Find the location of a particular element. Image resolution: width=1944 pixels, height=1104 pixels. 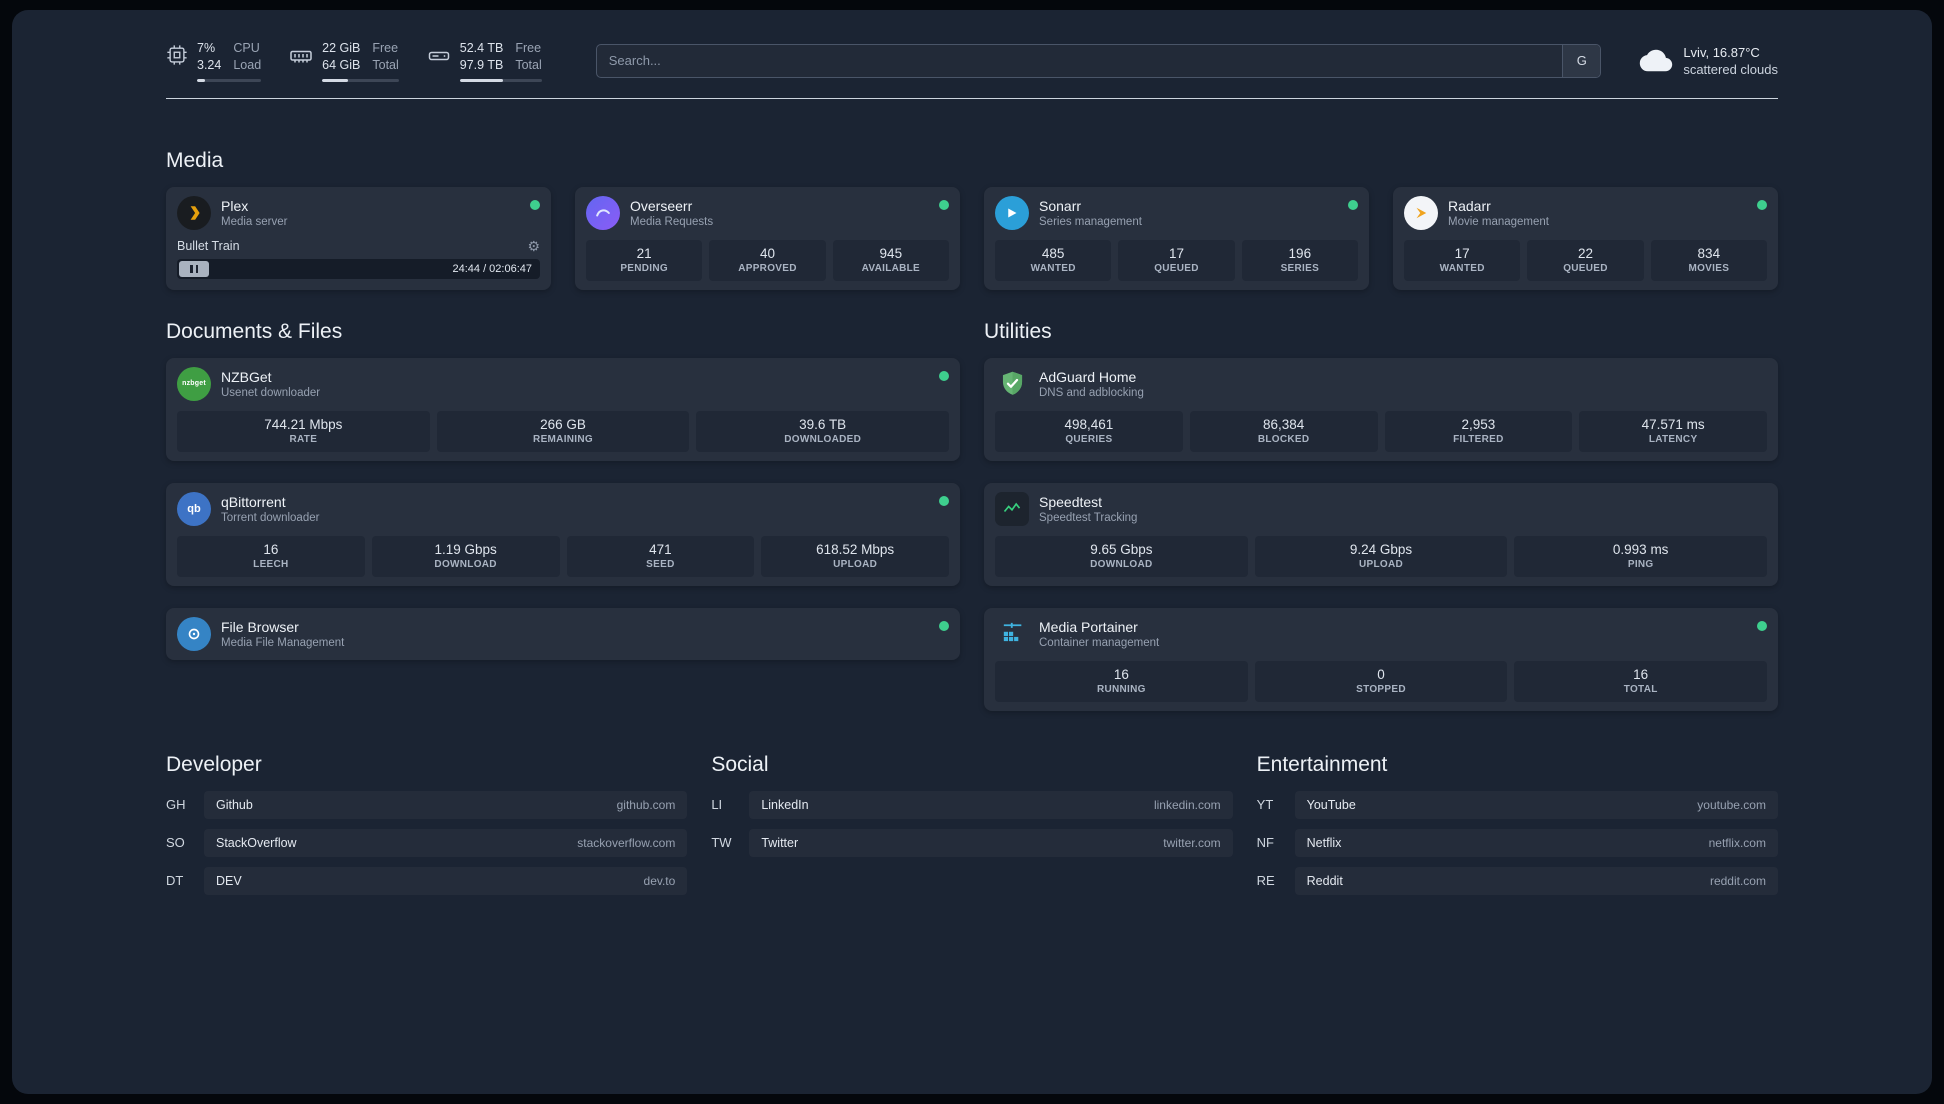

disk-progress-bar is located at coordinates (500, 80).